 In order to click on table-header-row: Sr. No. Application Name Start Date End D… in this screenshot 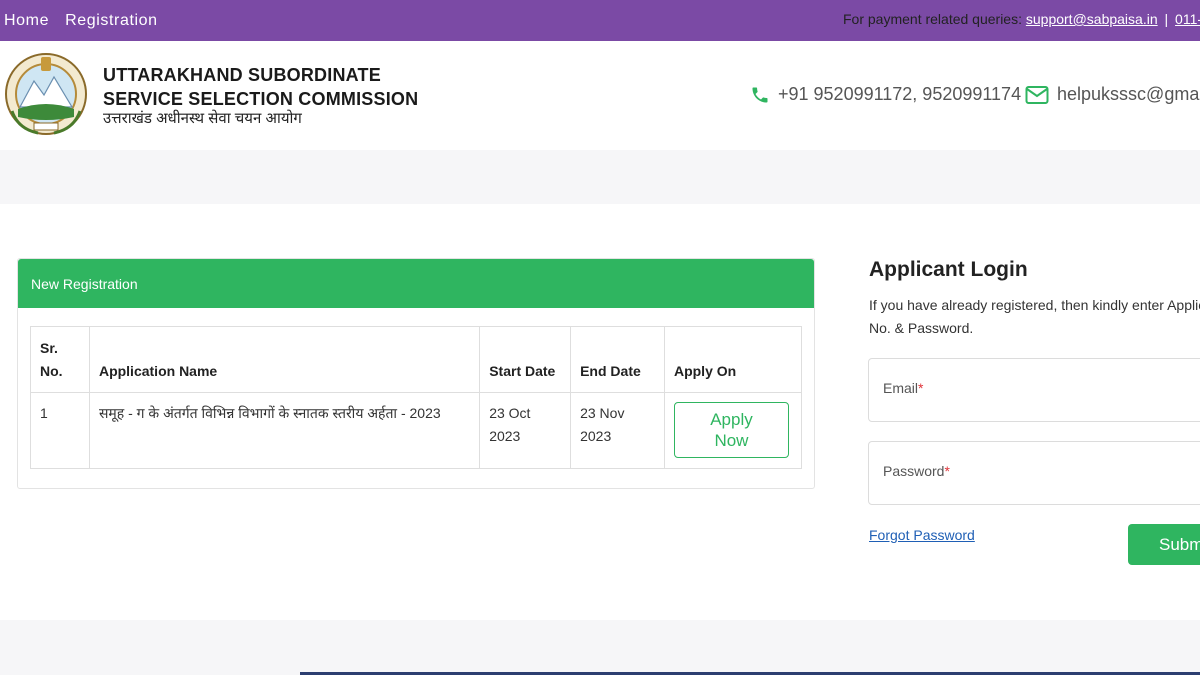, I will do `click(416, 359)`.